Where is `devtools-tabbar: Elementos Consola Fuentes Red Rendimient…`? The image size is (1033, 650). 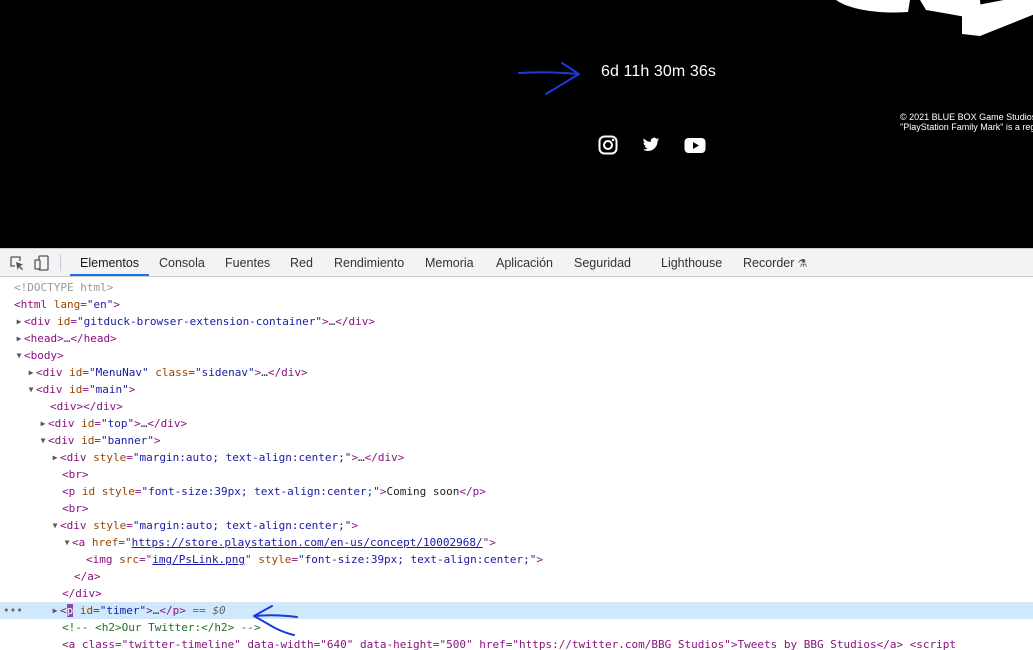 devtools-tabbar: Elementos Consola Fuentes Red Rendimient… is located at coordinates (516, 263).